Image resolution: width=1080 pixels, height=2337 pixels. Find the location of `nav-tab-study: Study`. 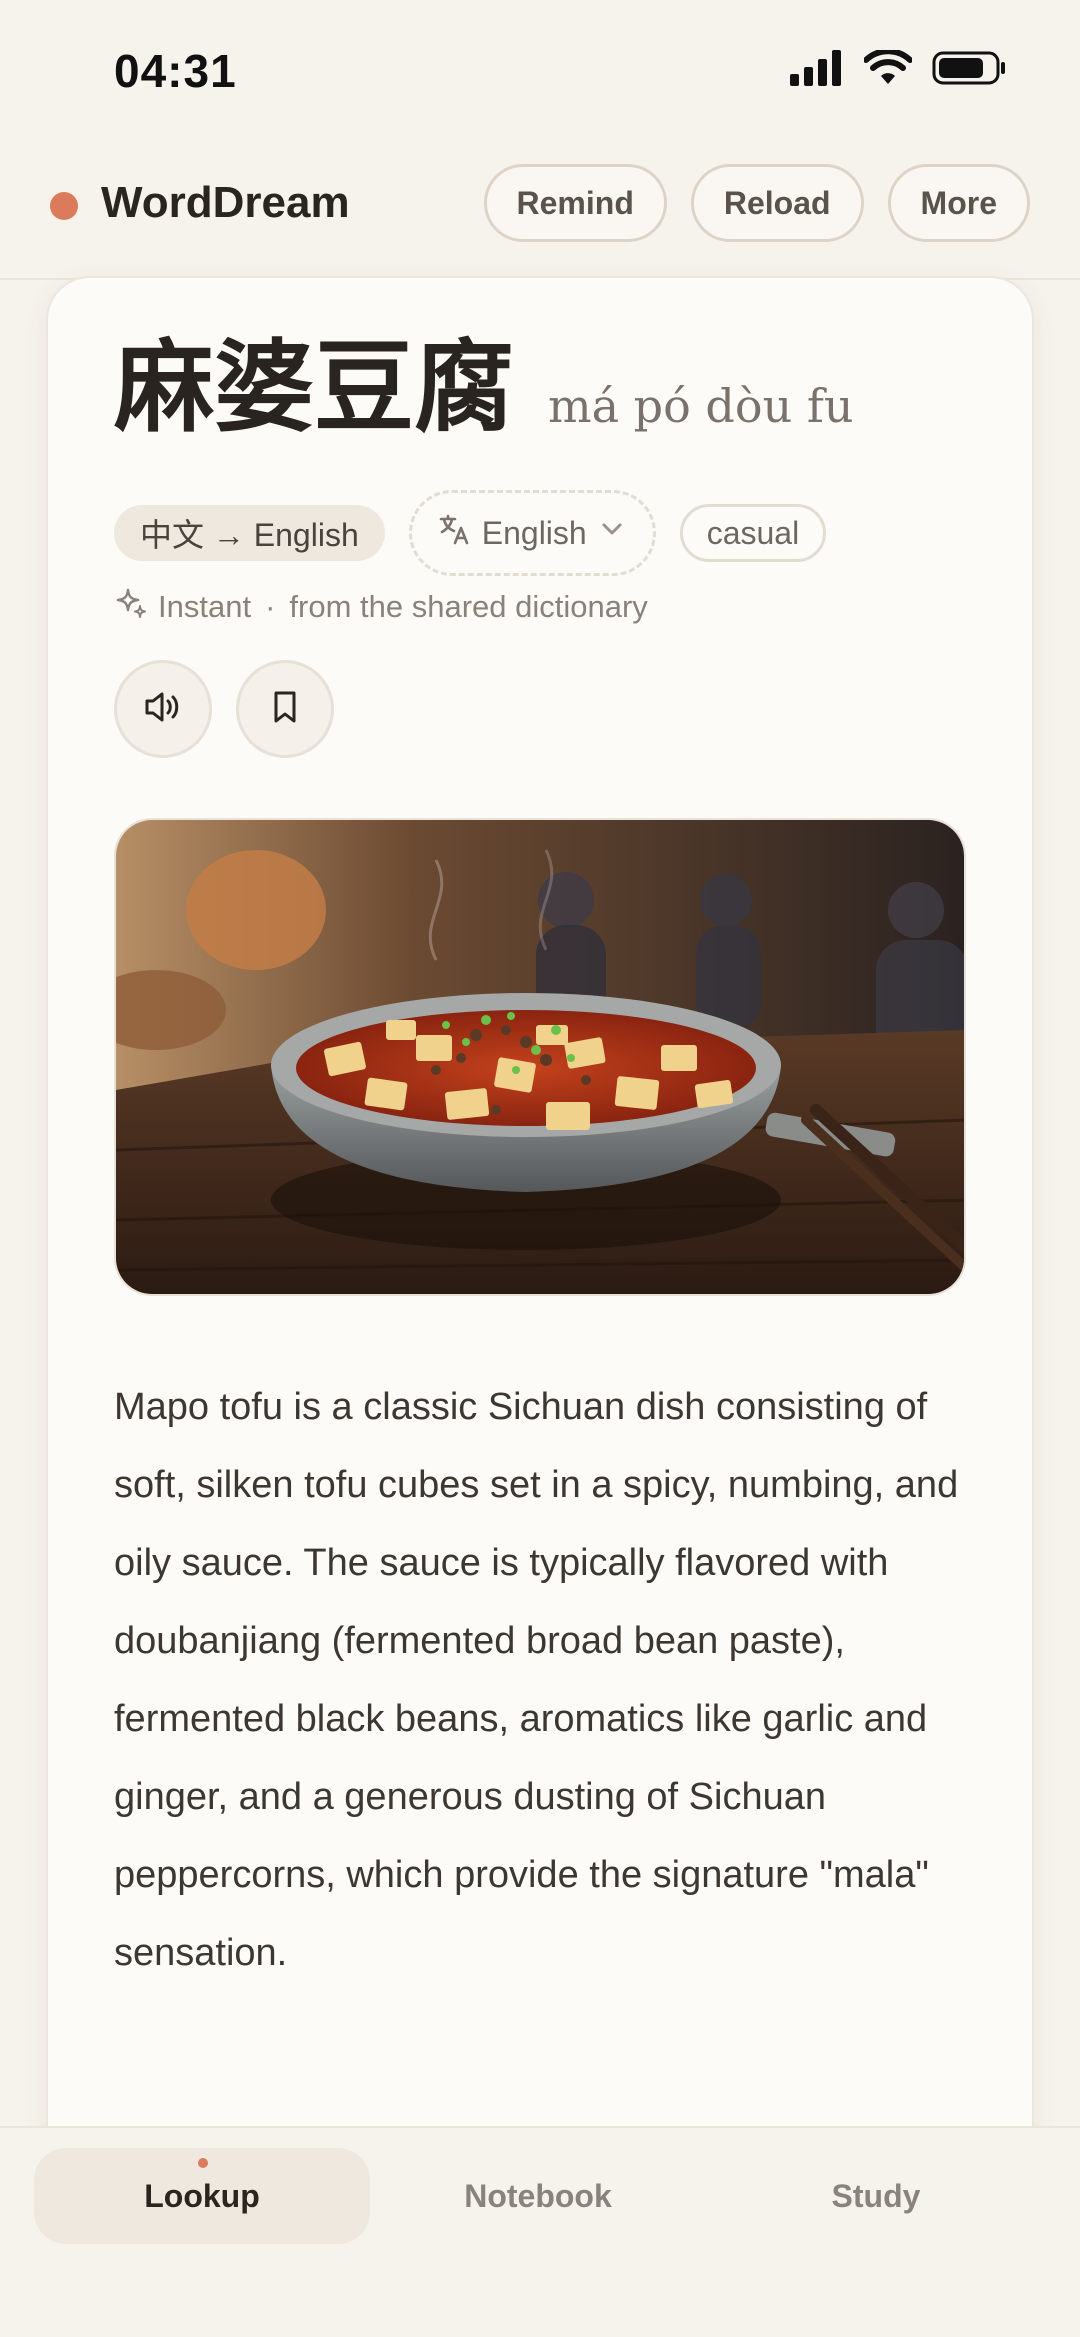

nav-tab-study: Study is located at coordinates (876, 2196).